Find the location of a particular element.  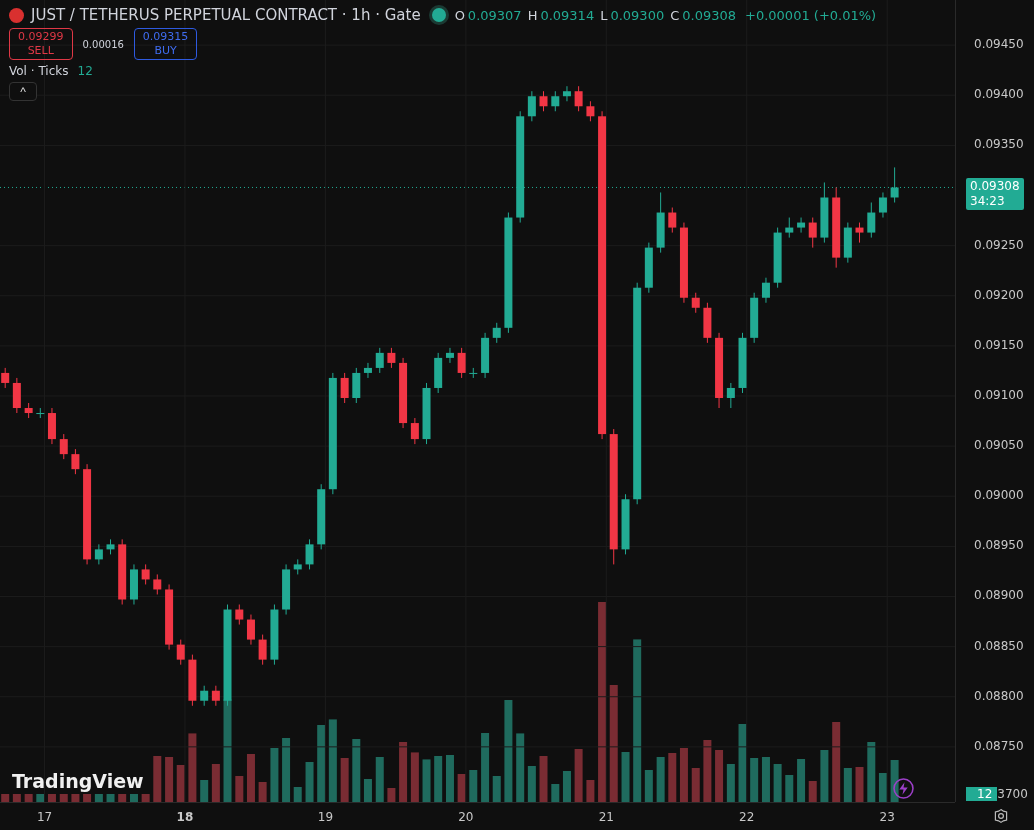

ohlc-value: 0.09308 is located at coordinates (709, 15).